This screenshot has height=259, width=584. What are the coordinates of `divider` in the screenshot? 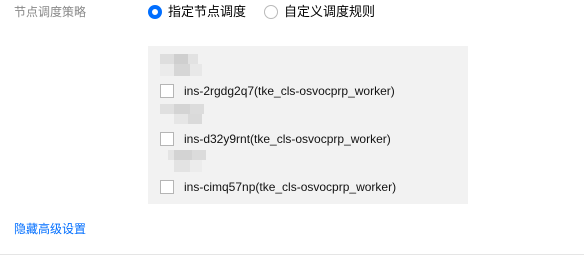 It's located at (292, 254).